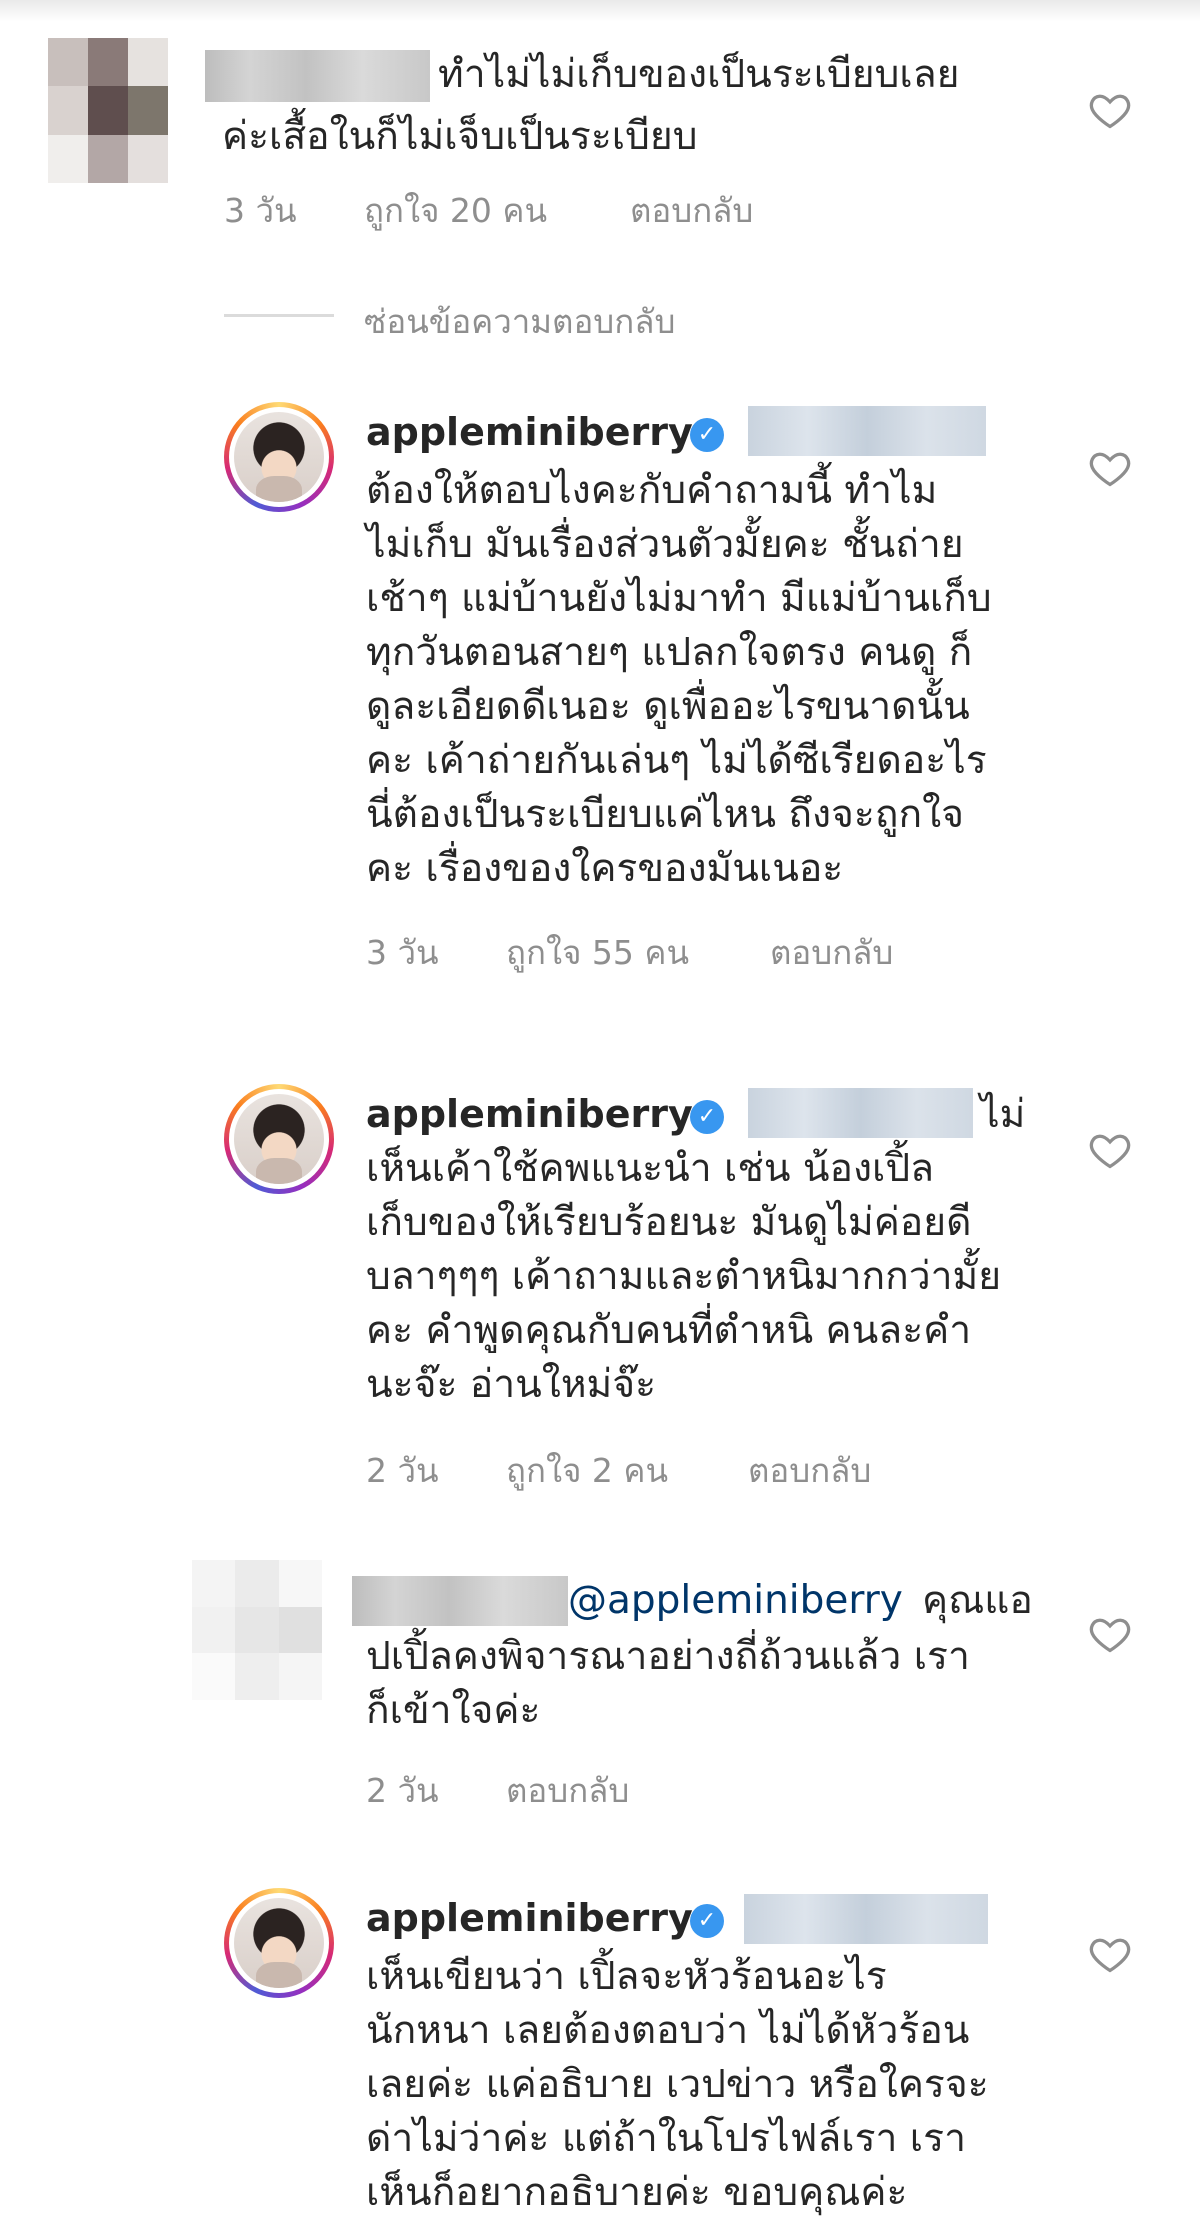 This screenshot has width=1200, height=2238. I want to click on comment-text-line1-end: คุณแอ, so click(977, 1600).